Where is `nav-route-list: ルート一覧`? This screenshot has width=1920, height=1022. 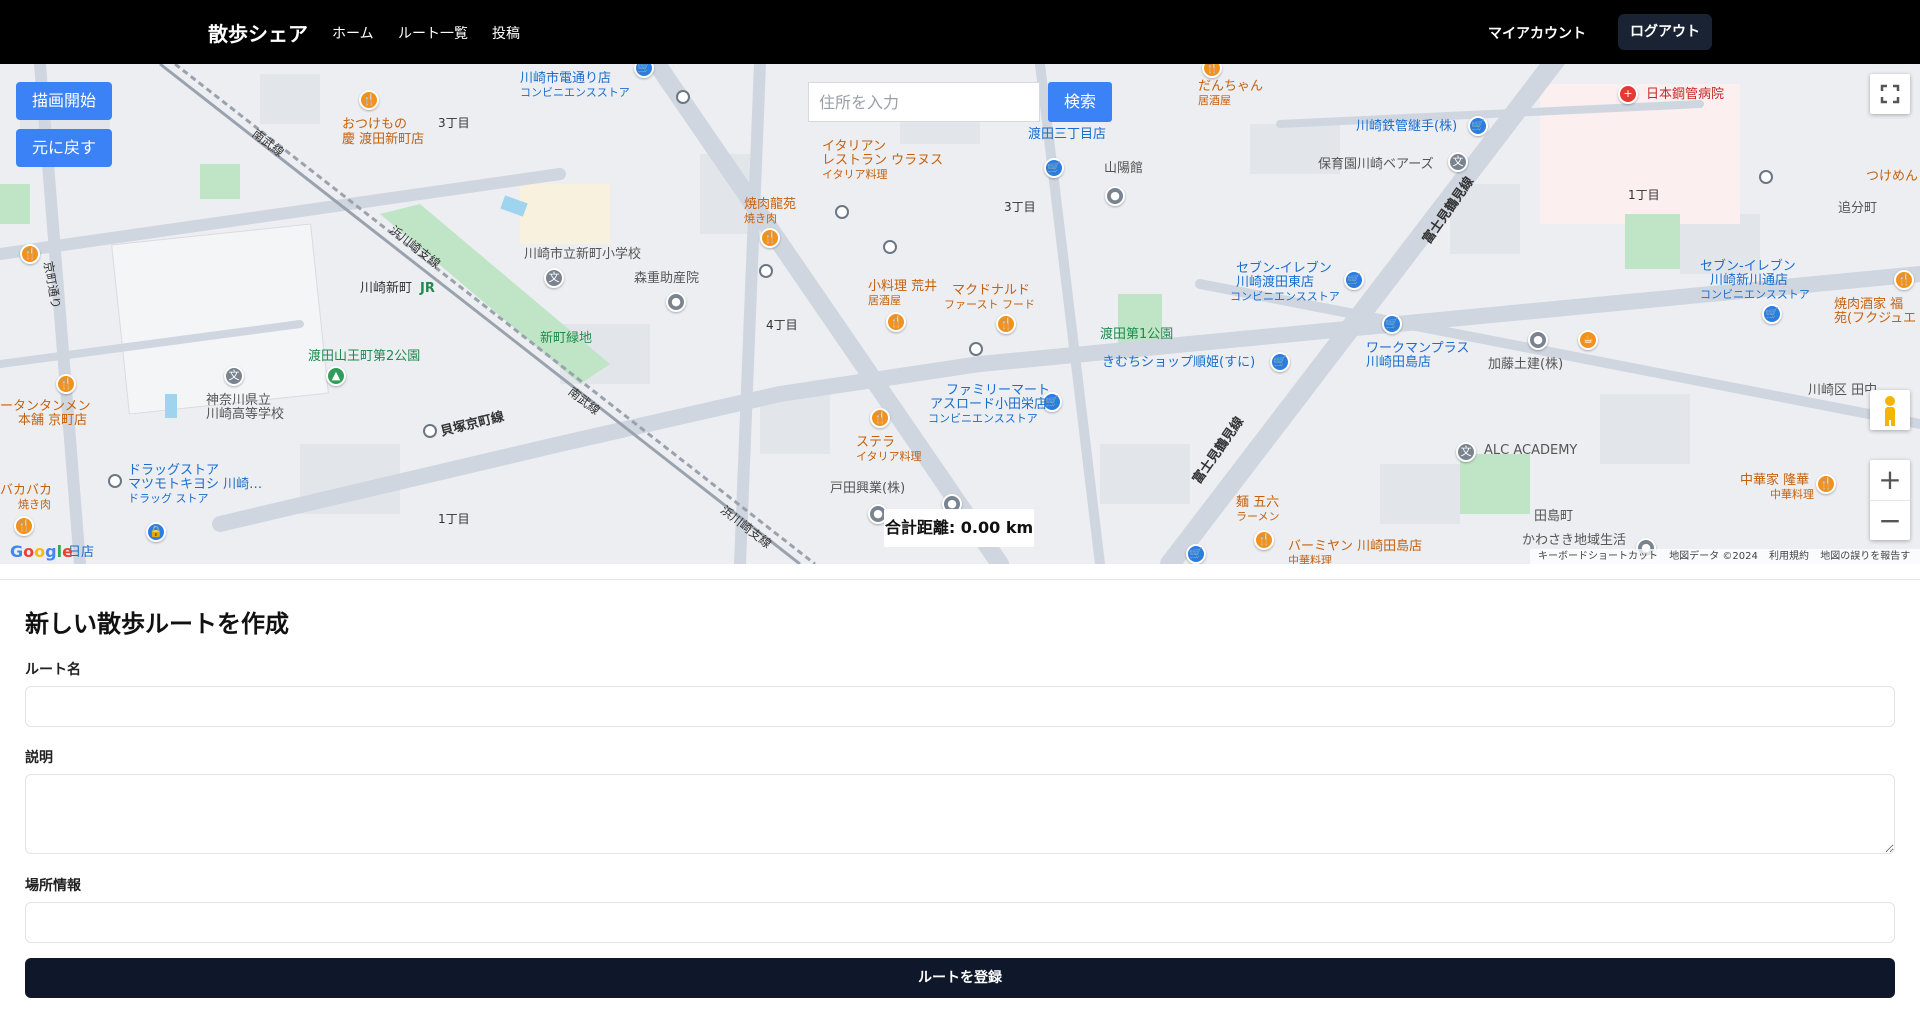 nav-route-list: ルート一覧 is located at coordinates (433, 33).